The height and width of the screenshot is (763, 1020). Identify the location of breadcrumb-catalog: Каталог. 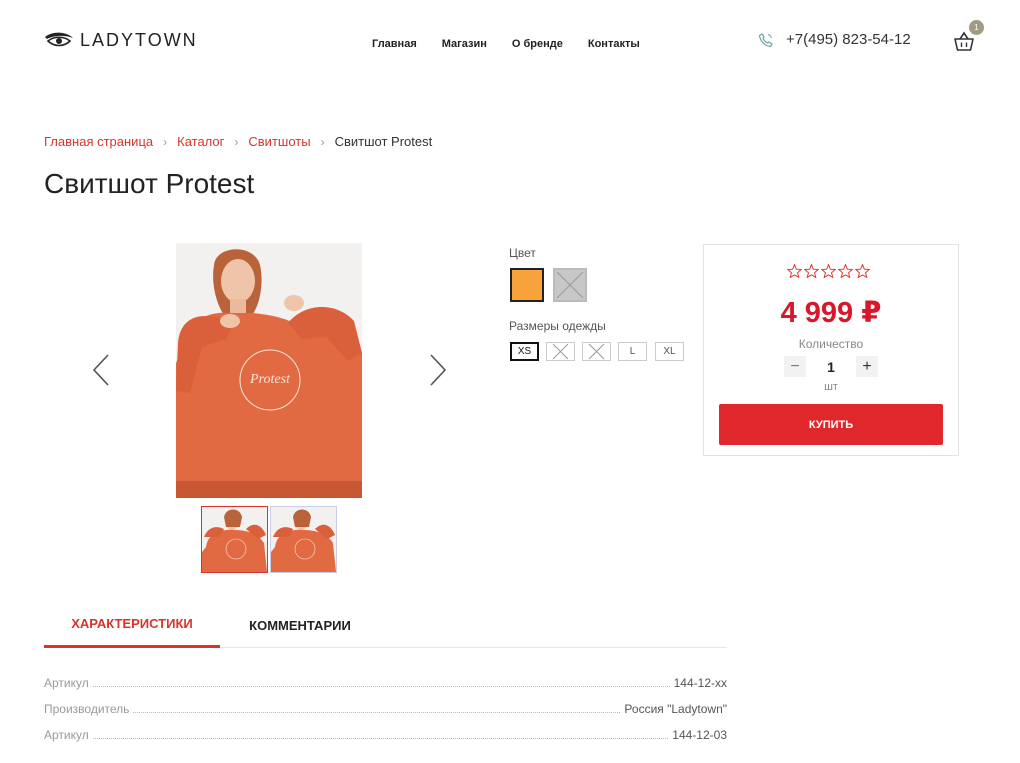
(200, 141).